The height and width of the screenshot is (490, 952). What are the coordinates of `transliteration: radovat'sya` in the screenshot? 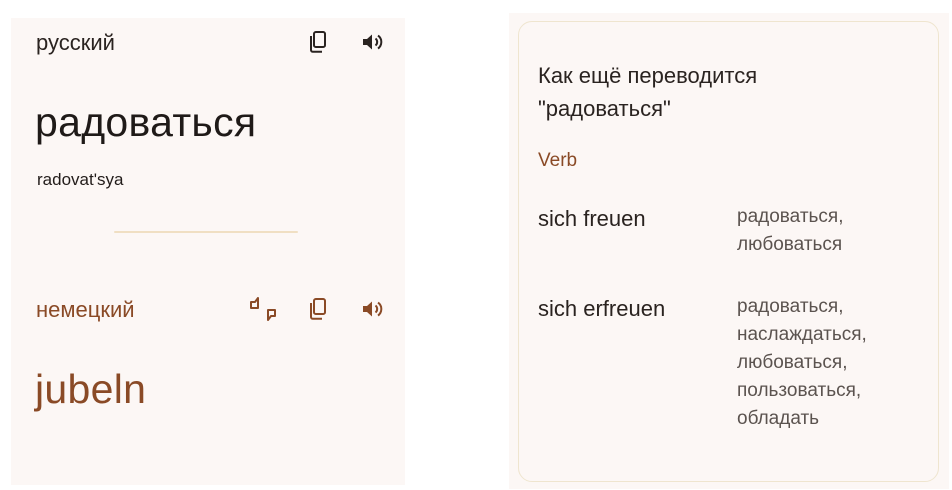 It's located at (80, 179).